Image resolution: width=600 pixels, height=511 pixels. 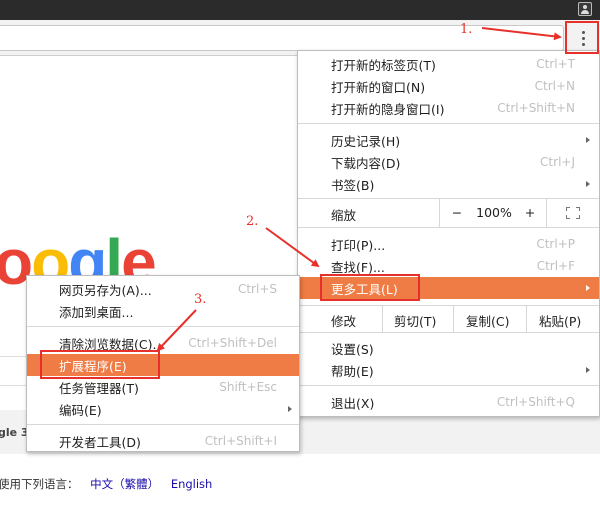 What do you see at coordinates (573, 213) in the screenshot?
I see `fullscreen-icon` at bounding box center [573, 213].